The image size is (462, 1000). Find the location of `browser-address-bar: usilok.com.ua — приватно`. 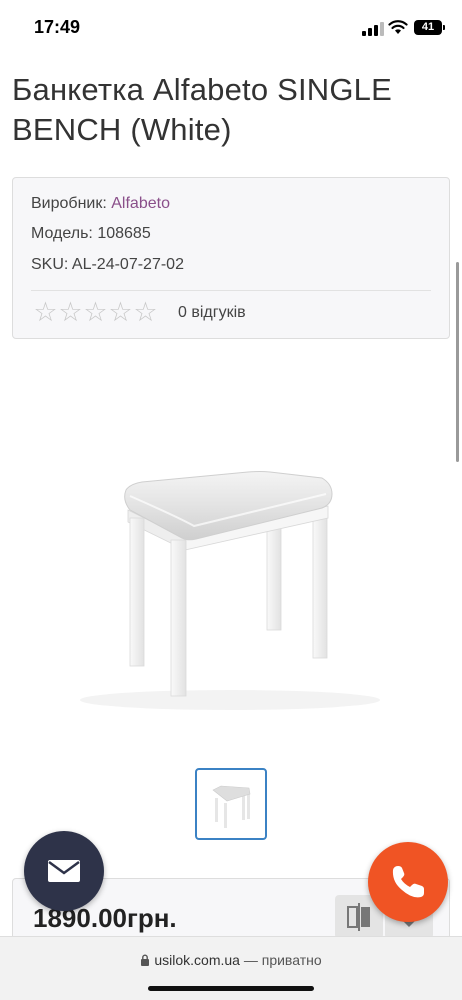

browser-address-bar: usilok.com.ua — приватно is located at coordinates (231, 968).